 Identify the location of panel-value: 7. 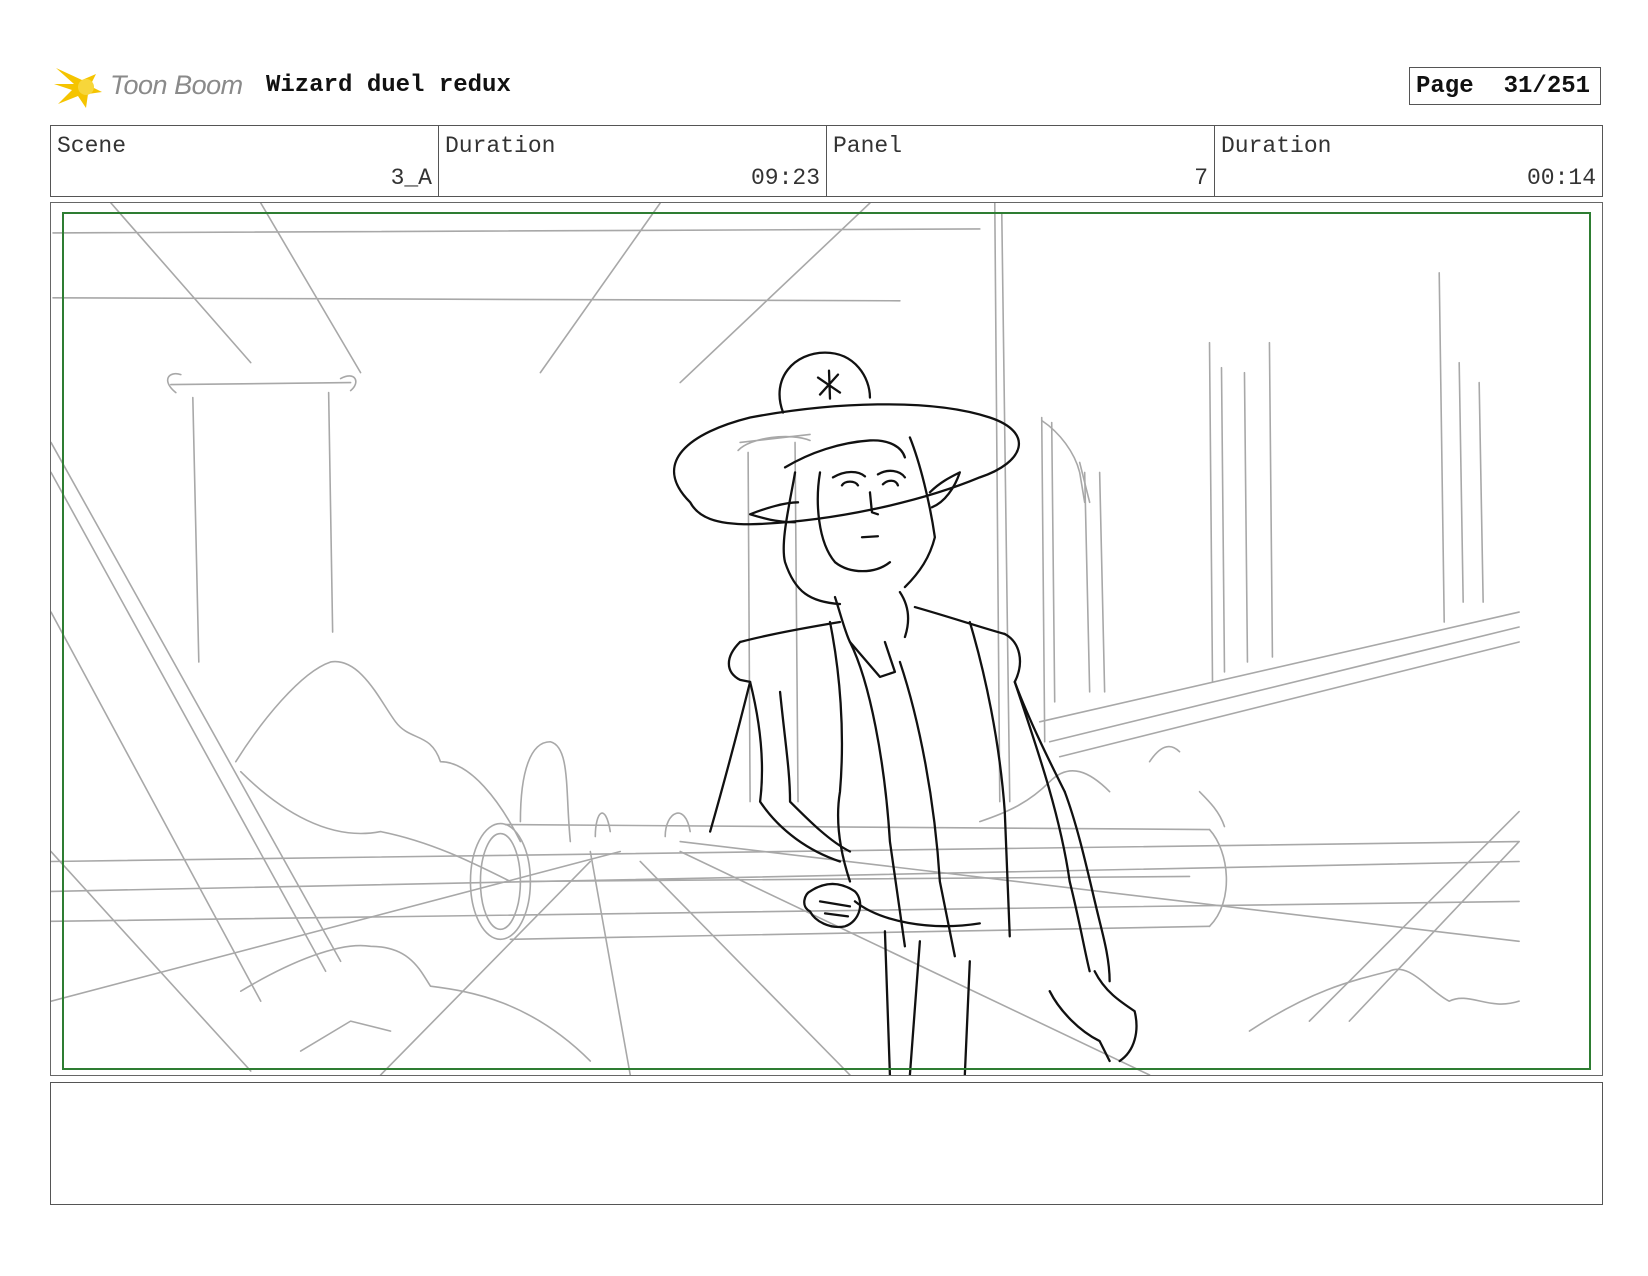
(1201, 178).